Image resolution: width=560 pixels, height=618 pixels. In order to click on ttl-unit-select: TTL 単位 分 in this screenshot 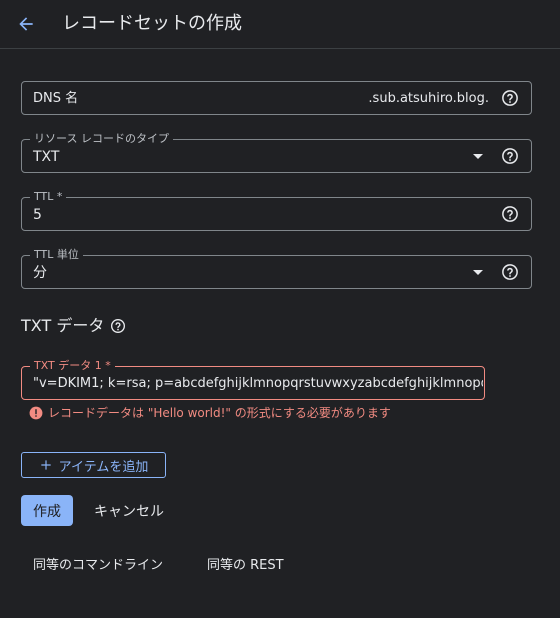, I will do `click(276, 268)`.